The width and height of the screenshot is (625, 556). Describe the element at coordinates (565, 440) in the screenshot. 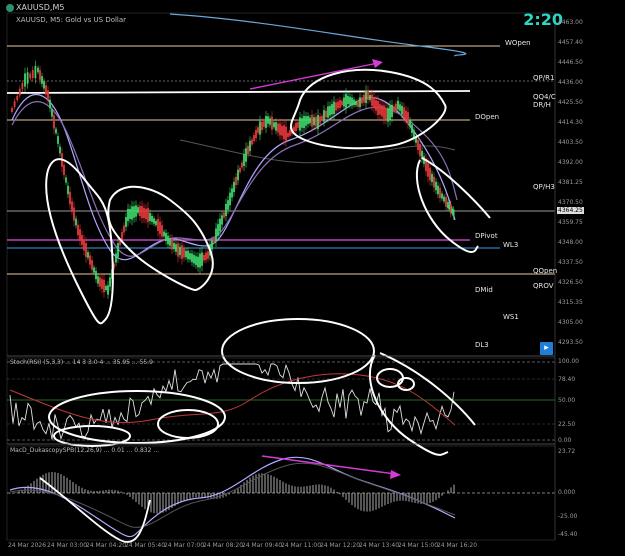

I see `stoch-tick: 0.00` at that location.